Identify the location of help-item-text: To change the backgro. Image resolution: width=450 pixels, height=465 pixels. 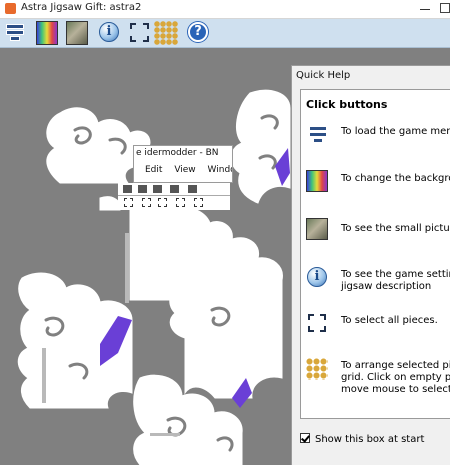
(395, 178).